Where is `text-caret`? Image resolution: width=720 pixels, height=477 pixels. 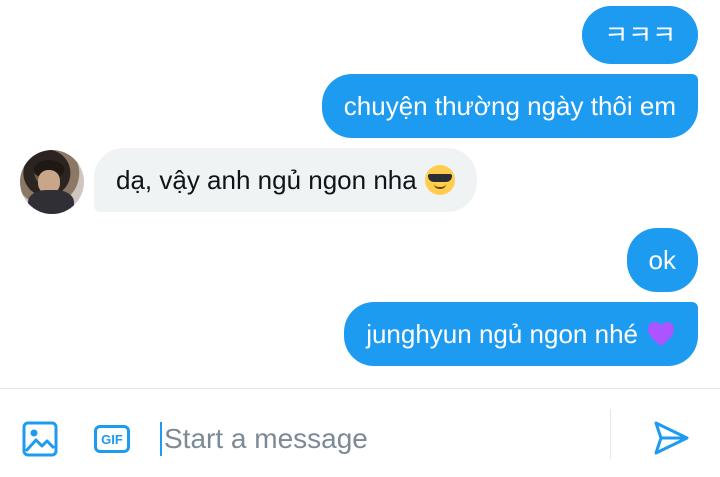 text-caret is located at coordinates (161, 439).